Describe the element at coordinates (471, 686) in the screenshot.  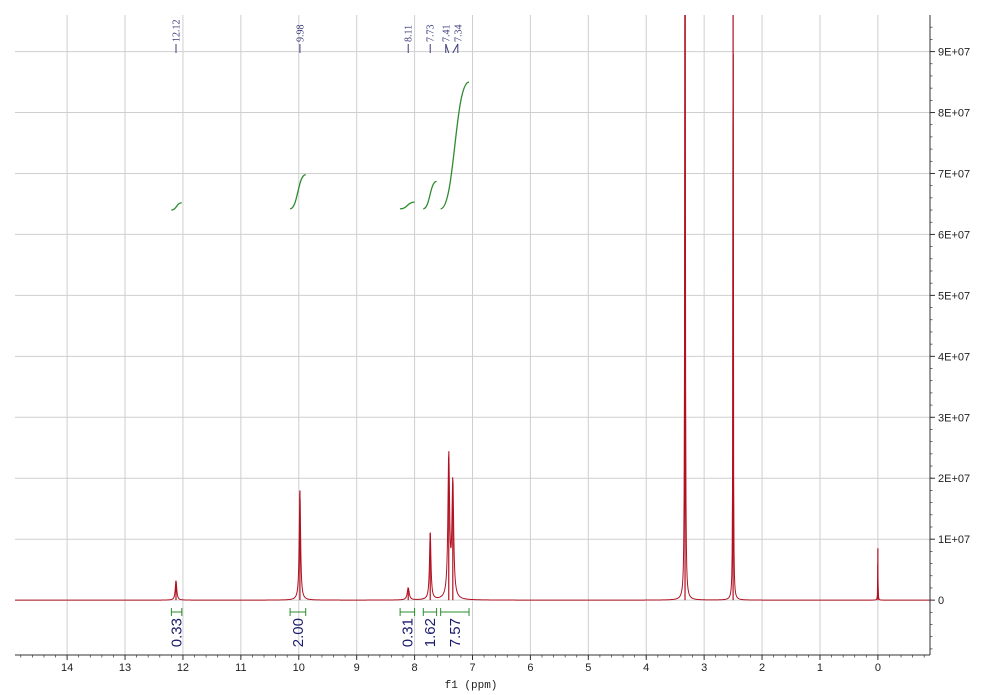
I see `x-axis-title: f1 (ppm)` at that location.